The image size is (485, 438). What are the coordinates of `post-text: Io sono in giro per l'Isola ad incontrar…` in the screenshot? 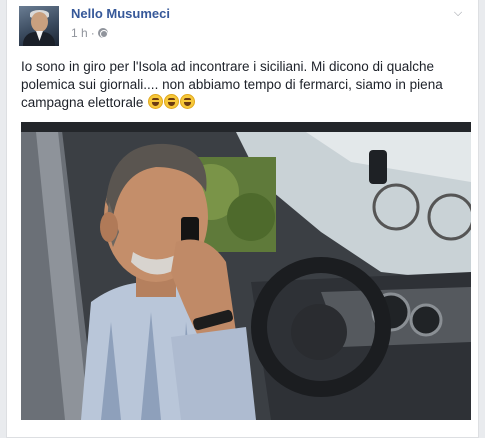 It's located at (246, 85).